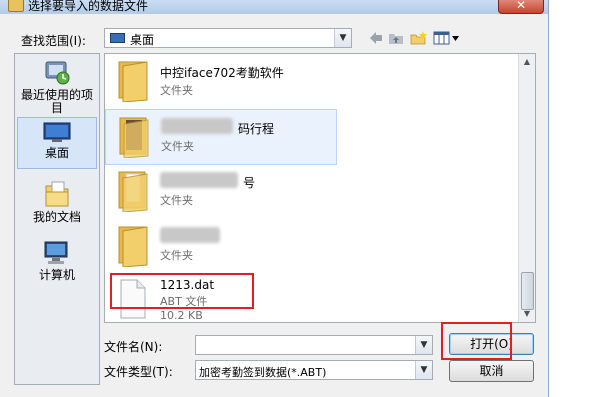  Describe the element at coordinates (56, 101) in the screenshot. I see `place-label: 最近使用的项目` at that location.